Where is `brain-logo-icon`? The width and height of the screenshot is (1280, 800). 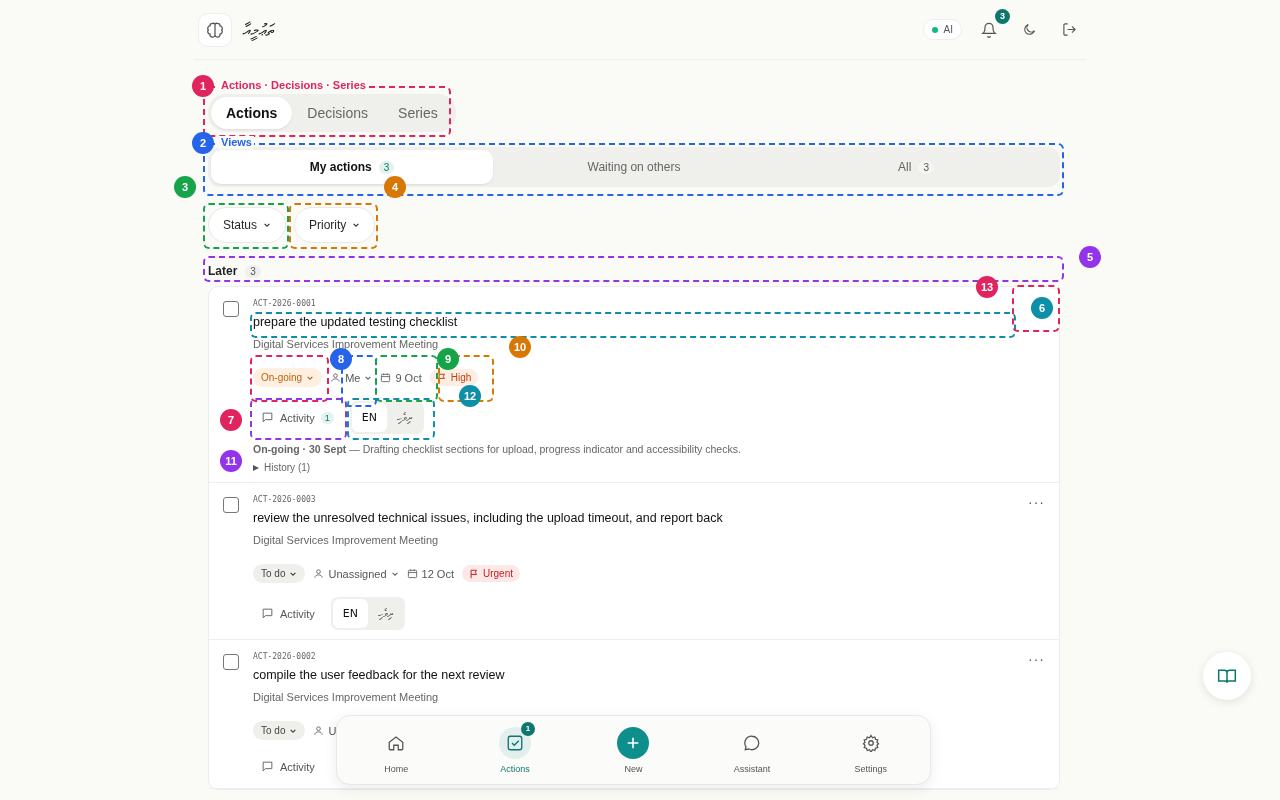
brain-logo-icon is located at coordinates (215, 29).